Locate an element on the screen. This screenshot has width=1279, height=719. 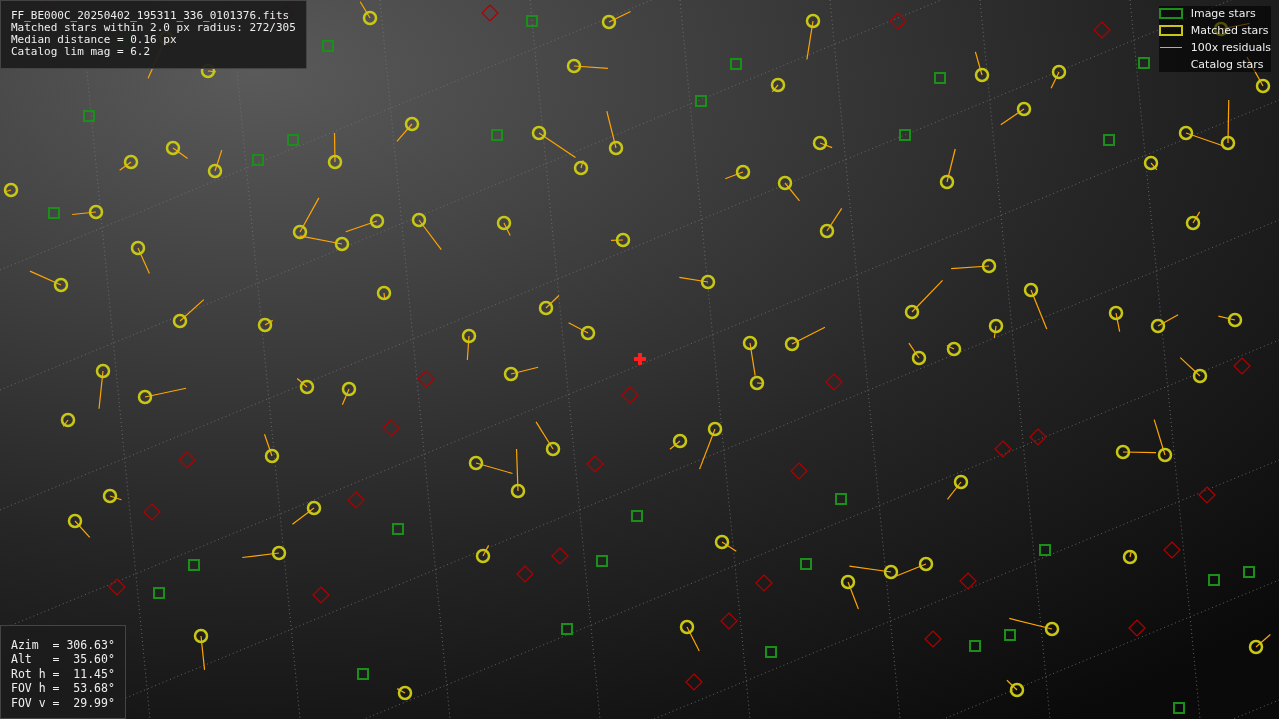
legend-line-icon is located at coordinates (1170, 47).